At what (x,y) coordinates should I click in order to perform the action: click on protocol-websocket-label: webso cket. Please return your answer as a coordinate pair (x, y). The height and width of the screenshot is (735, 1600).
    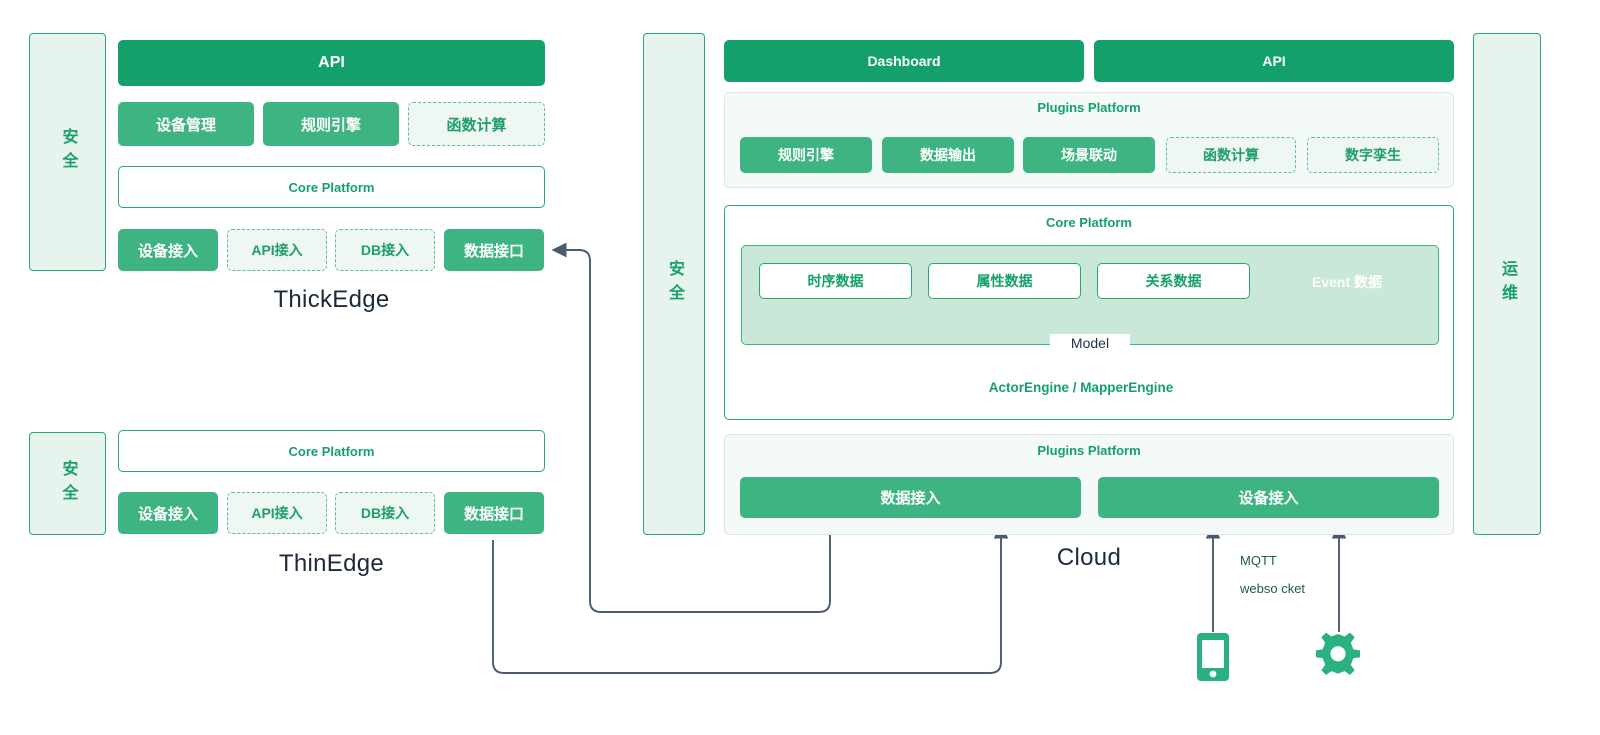
    Looking at the image, I should click on (1273, 588).